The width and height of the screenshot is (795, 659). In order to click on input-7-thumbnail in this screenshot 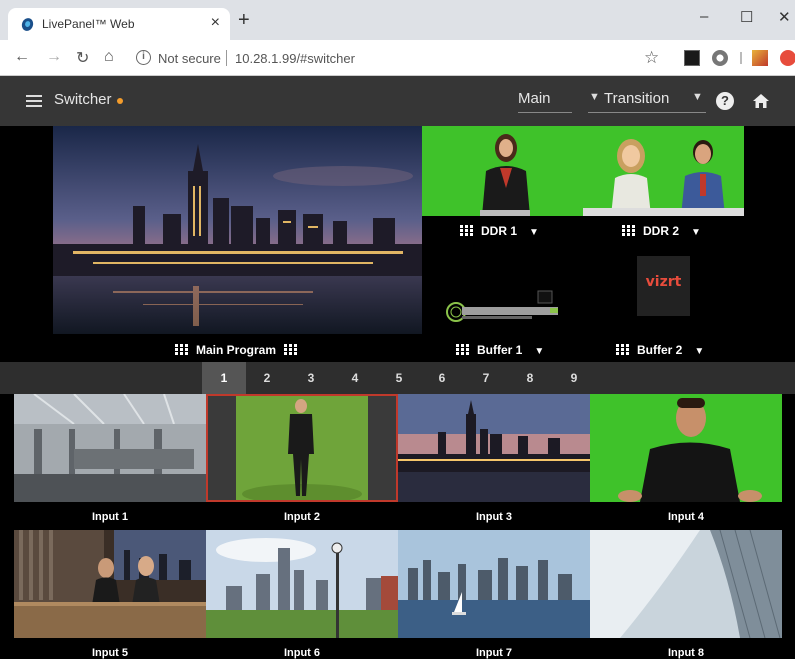, I will do `click(494, 584)`.